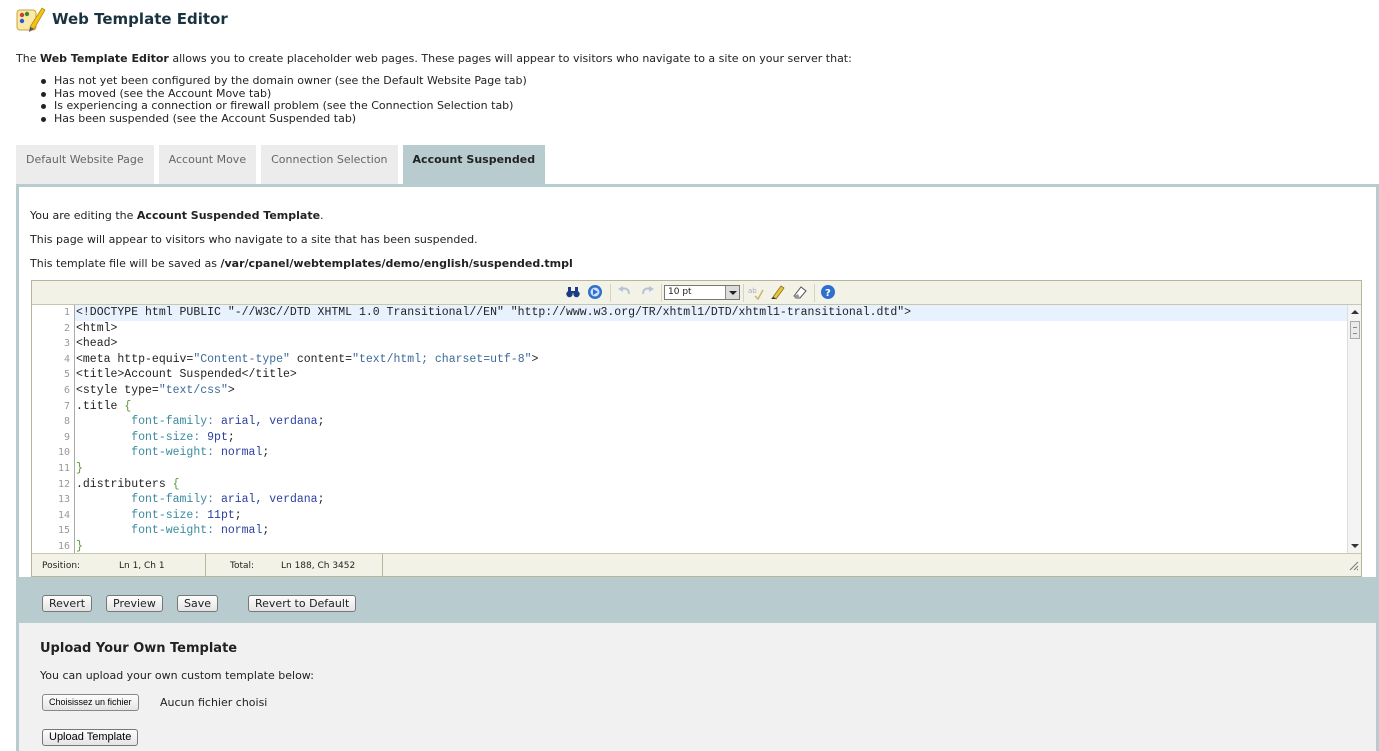 The width and height of the screenshot is (1379, 751). Describe the element at coordinates (711, 391) in the screenshot. I see `code-line: <style type="text/css">` at that location.